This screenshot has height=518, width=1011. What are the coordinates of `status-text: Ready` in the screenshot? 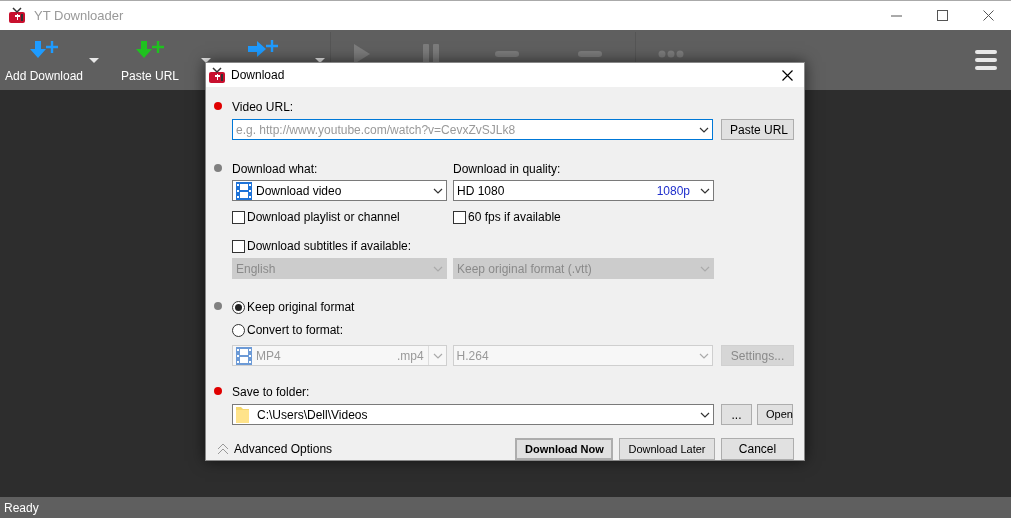 It's located at (21, 508).